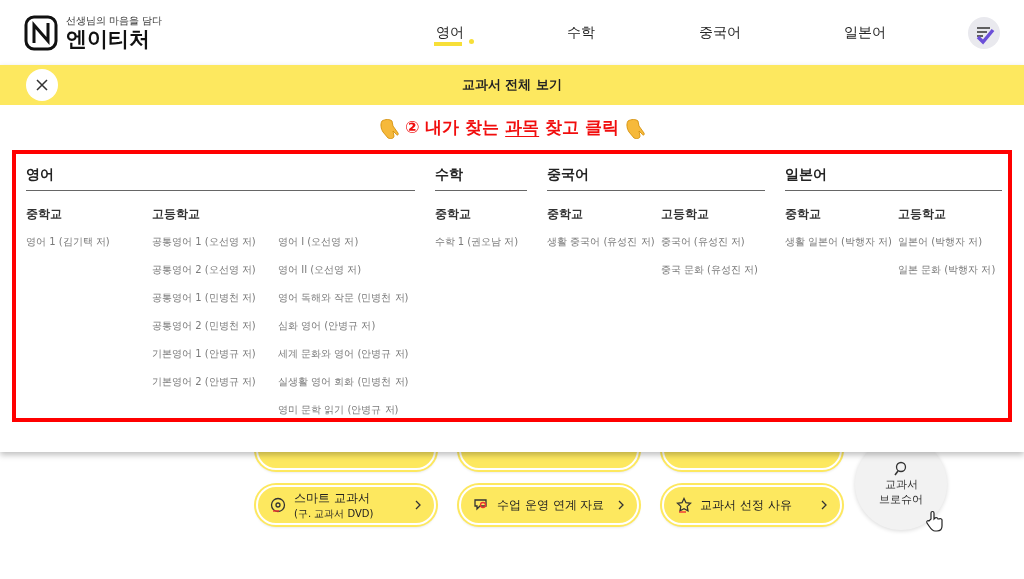 The image size is (1024, 579). Describe the element at coordinates (204, 381) in the screenshot. I see `textbook-link: 기본영어 2 (안병규 저)` at that location.